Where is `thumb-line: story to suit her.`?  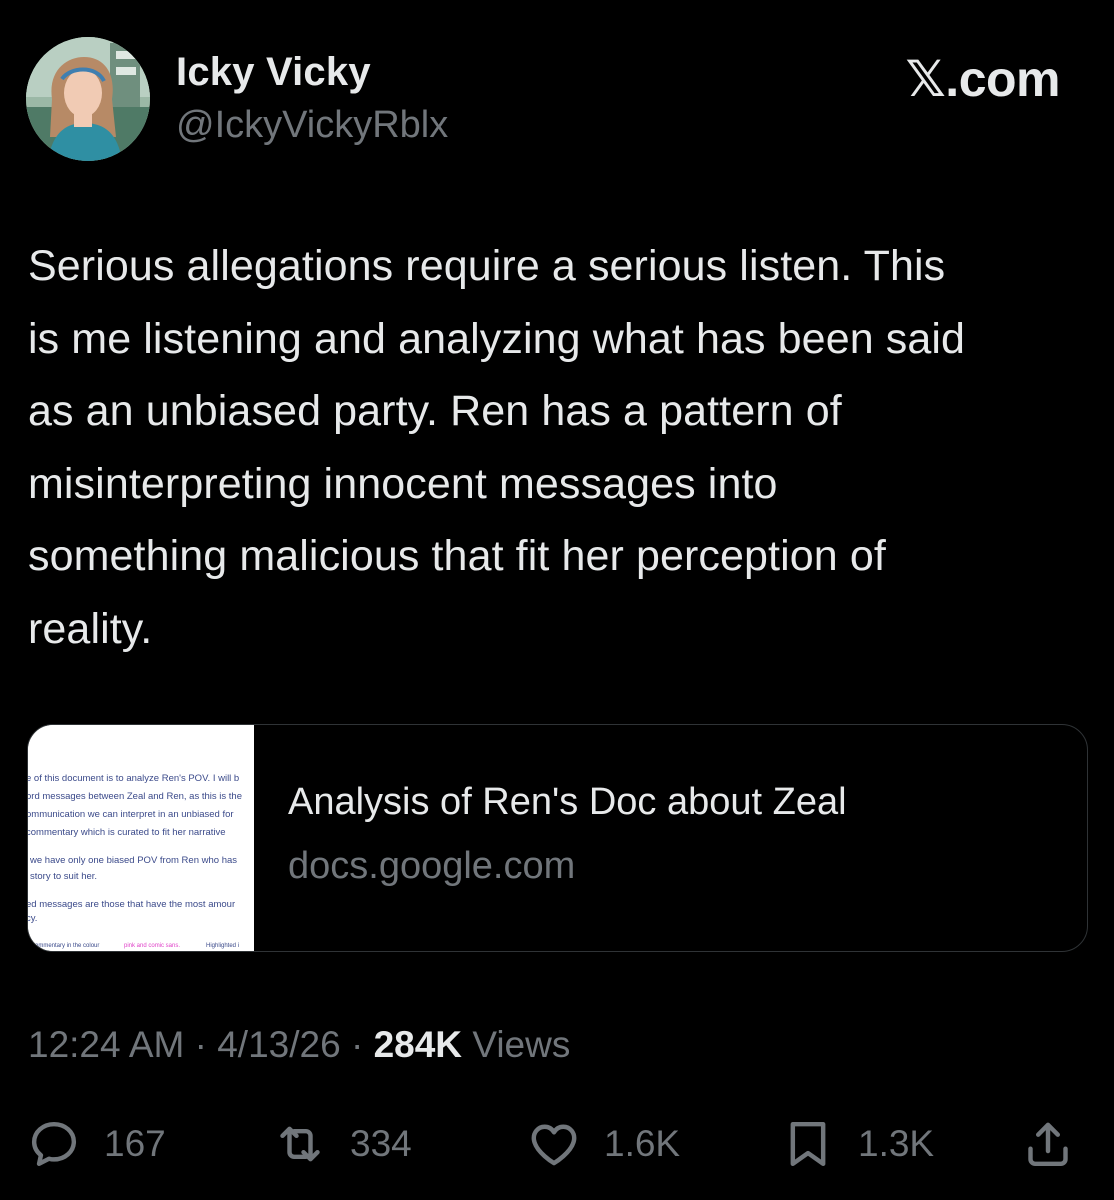
thumb-line: story to suit her. is located at coordinates (63, 876).